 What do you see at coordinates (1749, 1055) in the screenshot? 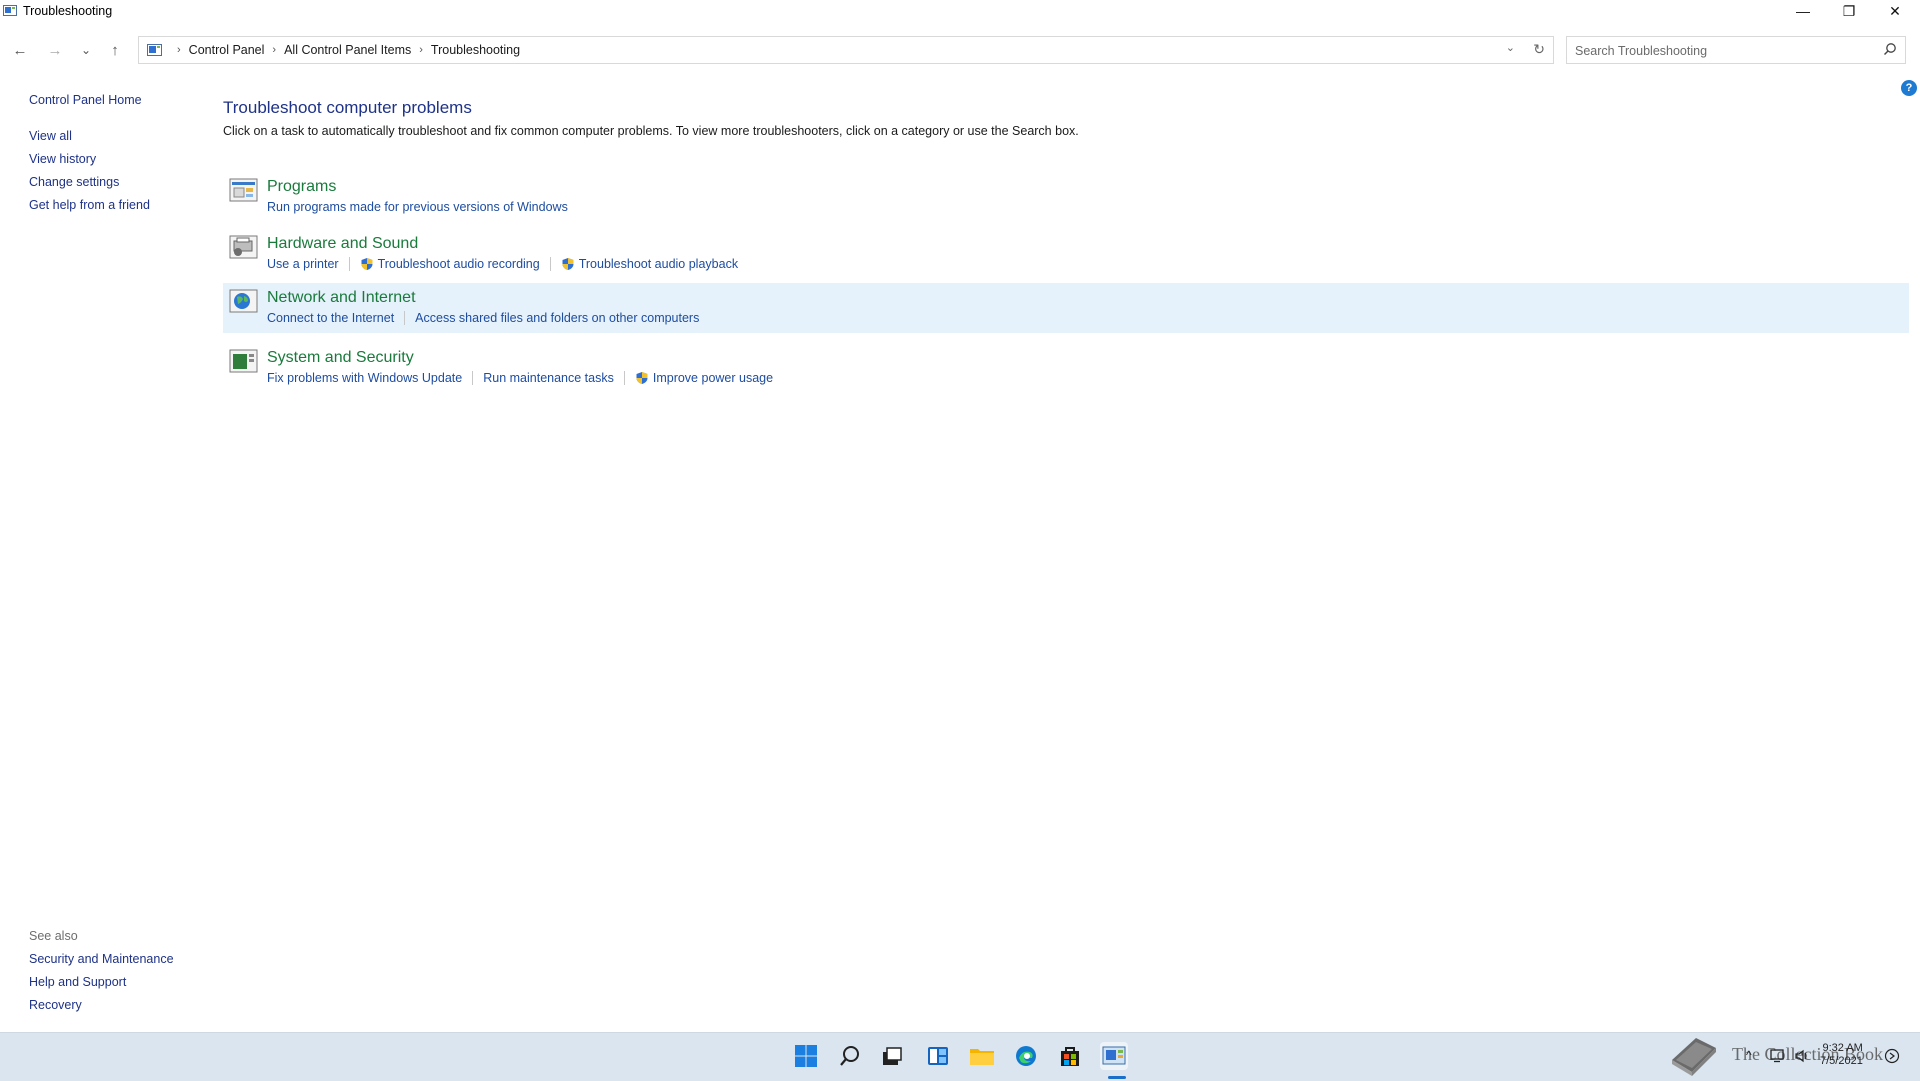
I see `tray-overflow-chevron: ^` at bounding box center [1749, 1055].